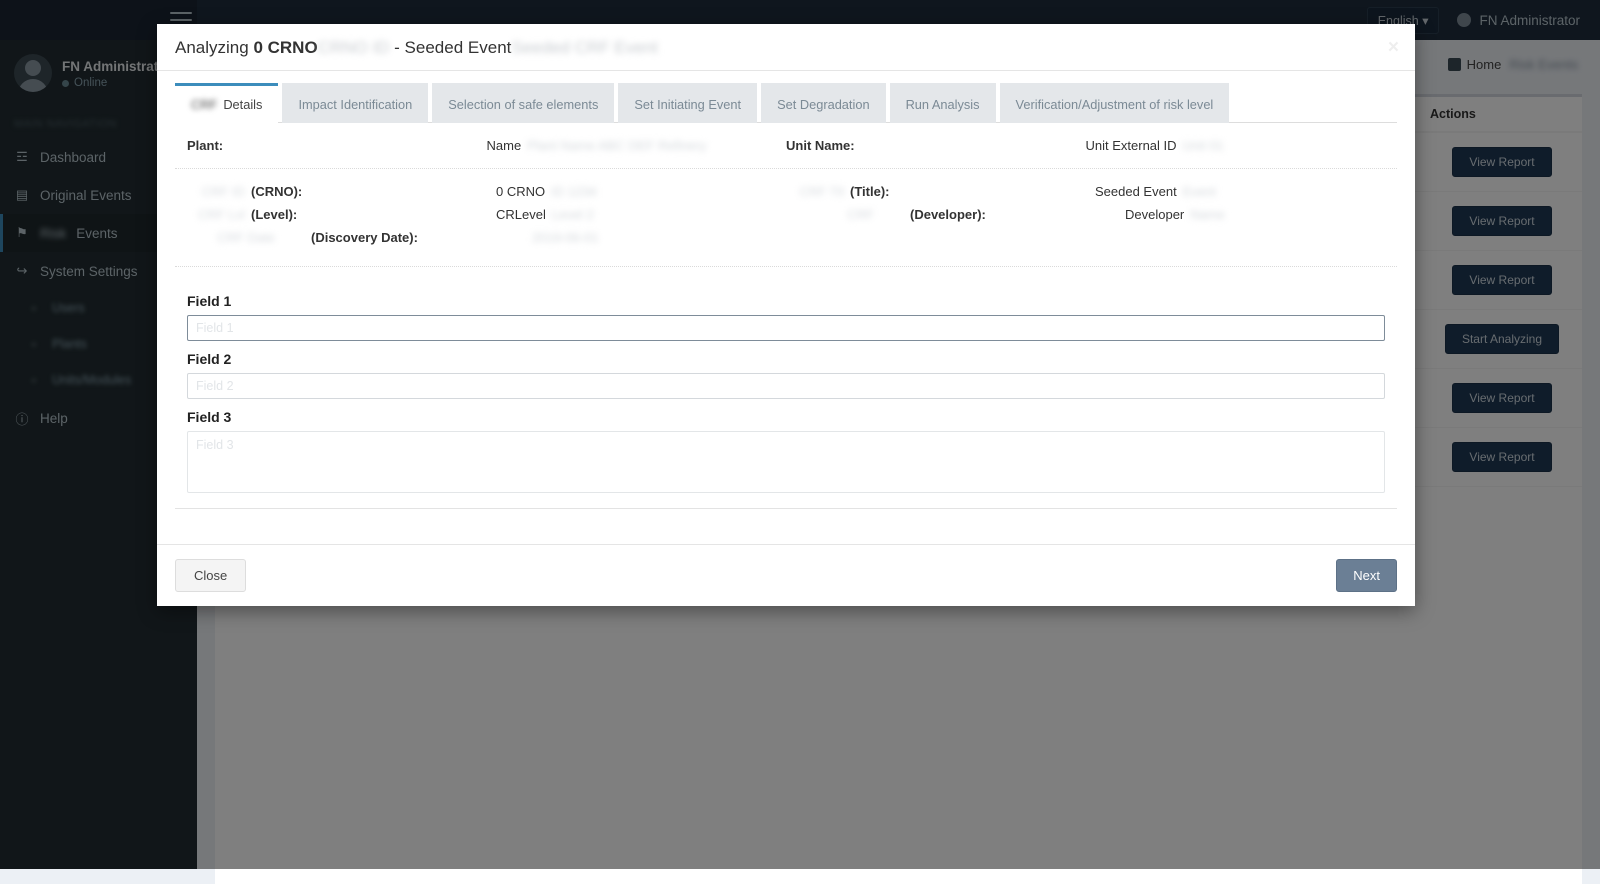  What do you see at coordinates (1154, 215) in the screenshot?
I see `detail-value: Developer` at bounding box center [1154, 215].